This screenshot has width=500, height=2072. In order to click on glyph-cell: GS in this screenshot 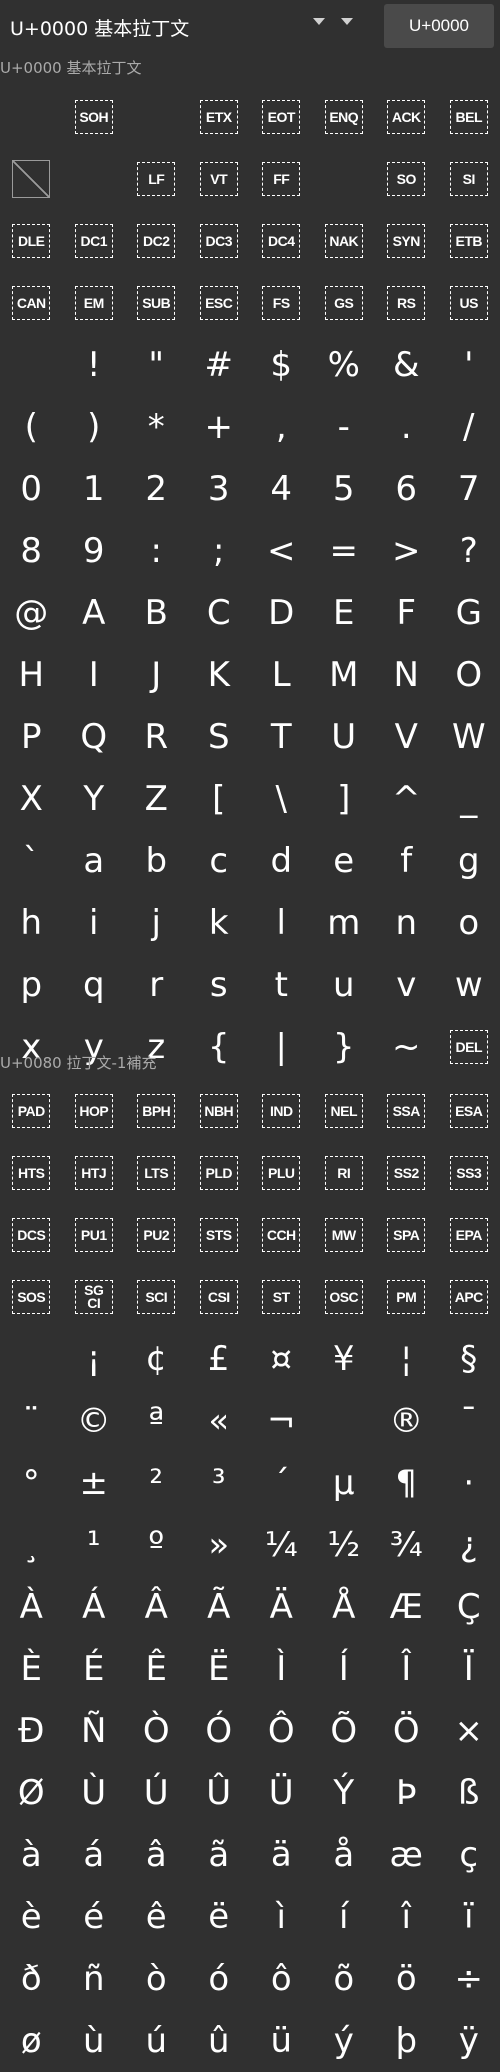, I will do `click(344, 303)`.